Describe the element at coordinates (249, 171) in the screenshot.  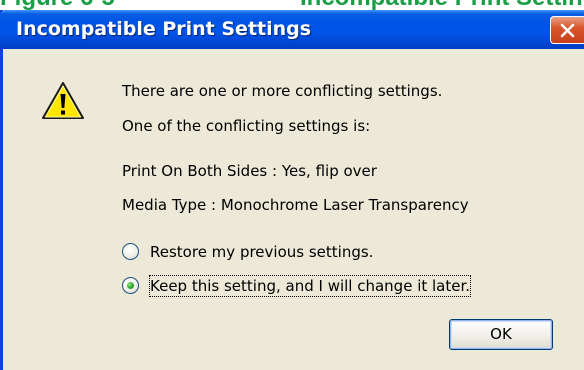
I see `conflict-setting-1: Print On Both Sides : Yes, flip over` at that location.